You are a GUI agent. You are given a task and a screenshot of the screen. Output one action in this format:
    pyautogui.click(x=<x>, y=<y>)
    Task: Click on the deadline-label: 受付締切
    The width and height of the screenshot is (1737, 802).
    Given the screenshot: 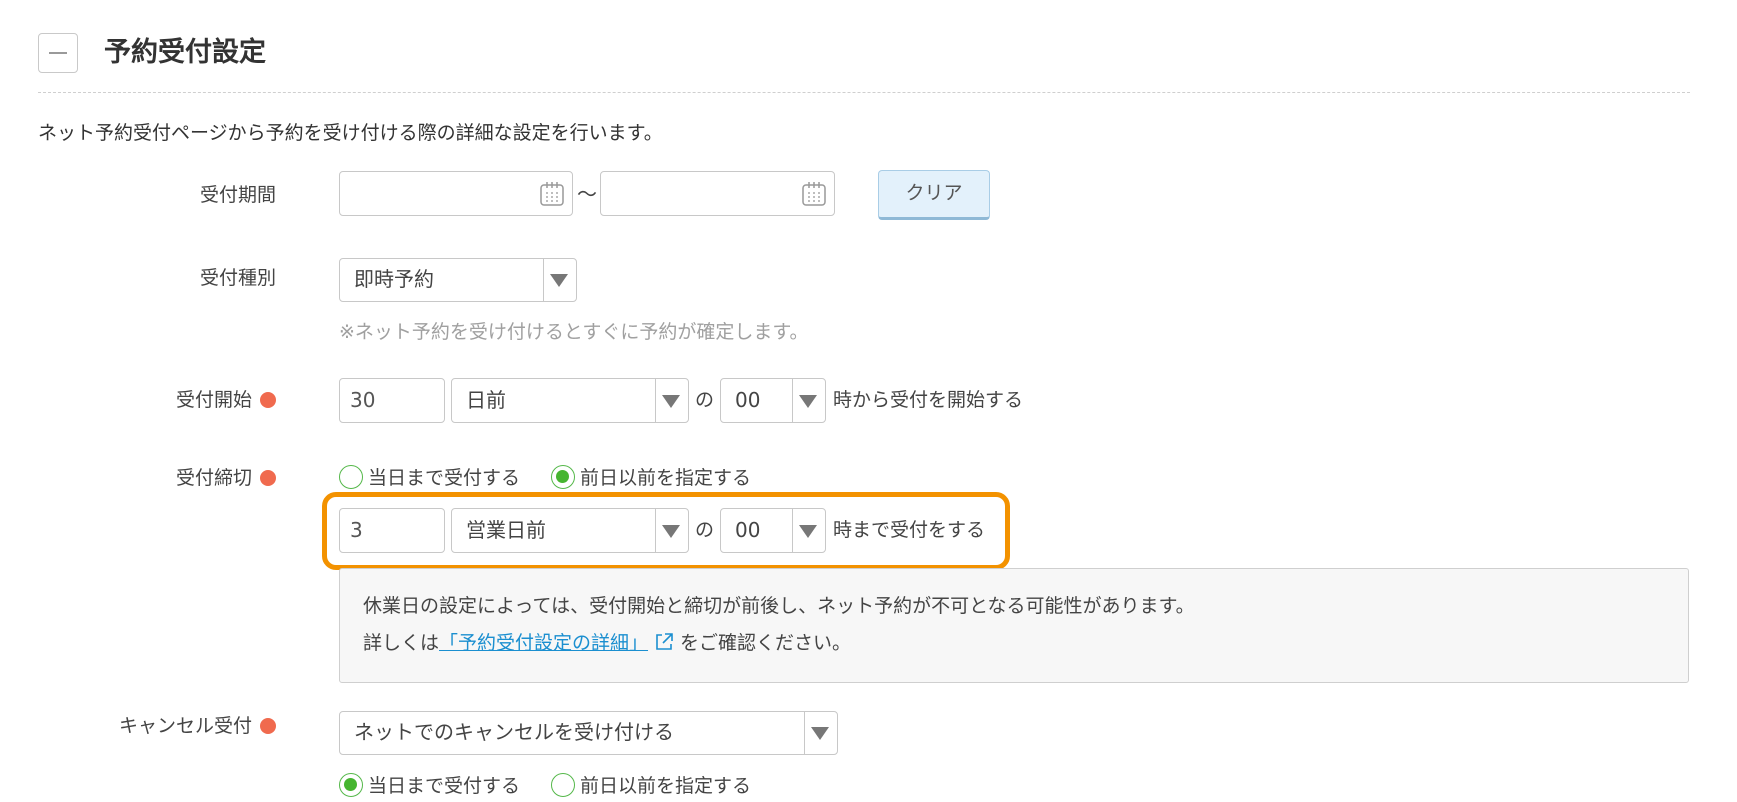 What is the action you would take?
    pyautogui.click(x=226, y=478)
    